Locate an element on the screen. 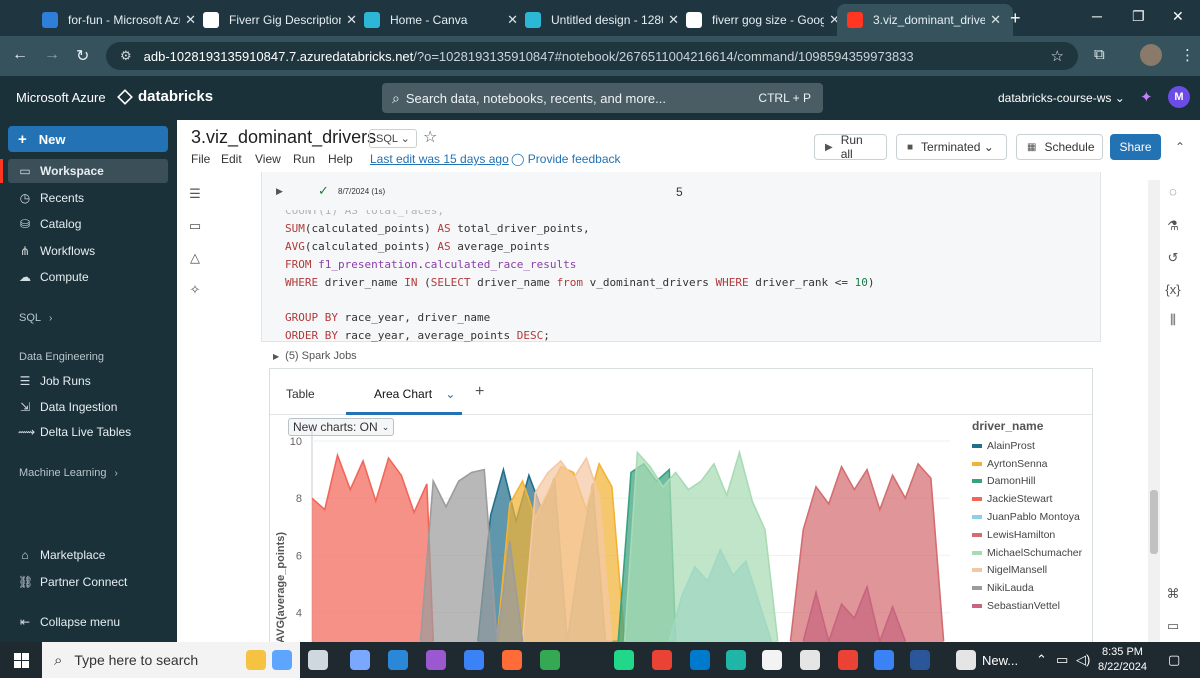 Image resolution: width=1200 pixels, height=678 pixels. browser-profile-avatar is located at coordinates (1151, 55).